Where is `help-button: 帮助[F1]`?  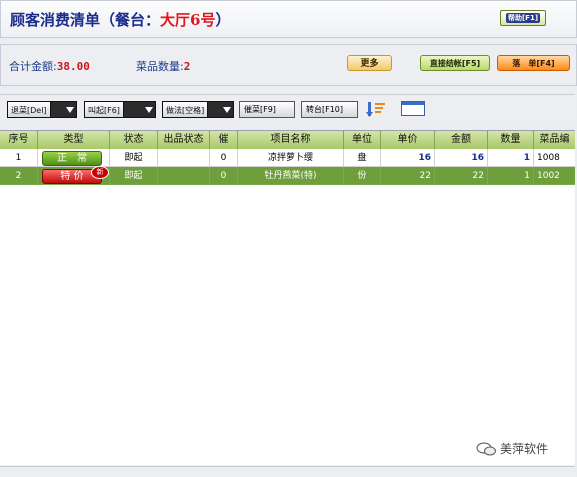 help-button: 帮助[F1] is located at coordinates (523, 18).